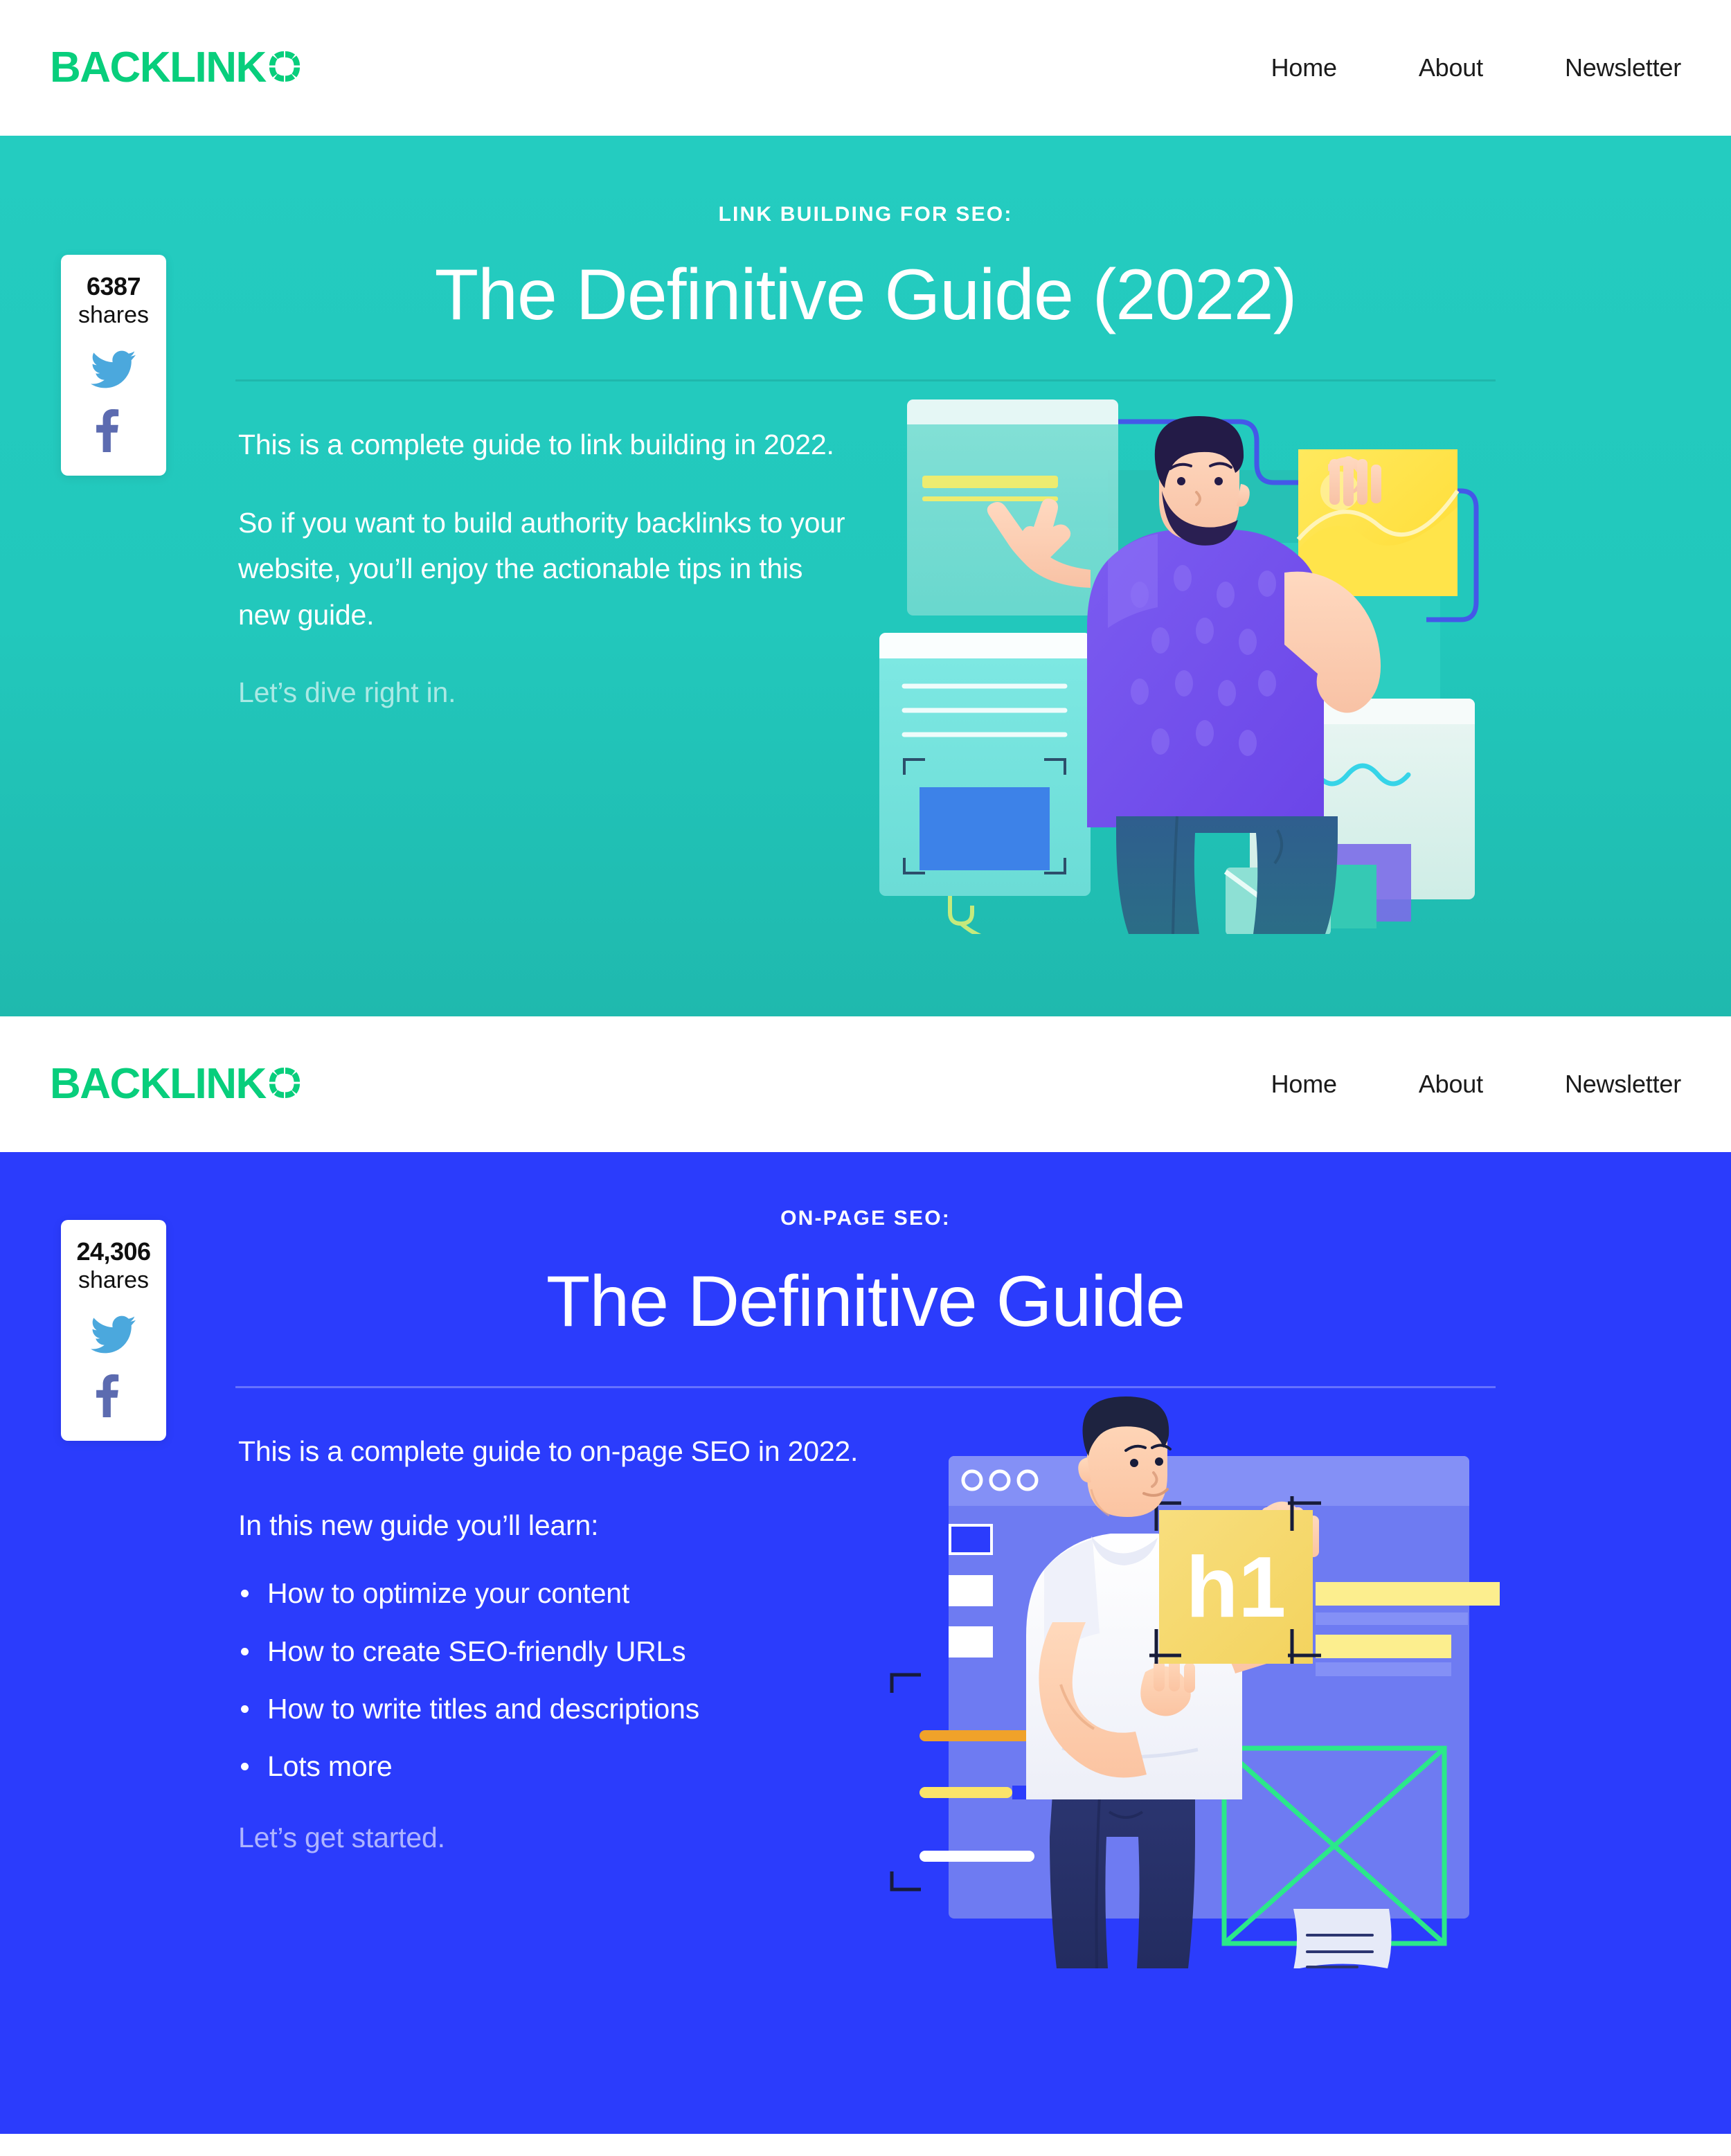 This screenshot has height=2156, width=1731. Describe the element at coordinates (866, 295) in the screenshot. I see `hero-title: The Definitive Guide (2022)` at that location.